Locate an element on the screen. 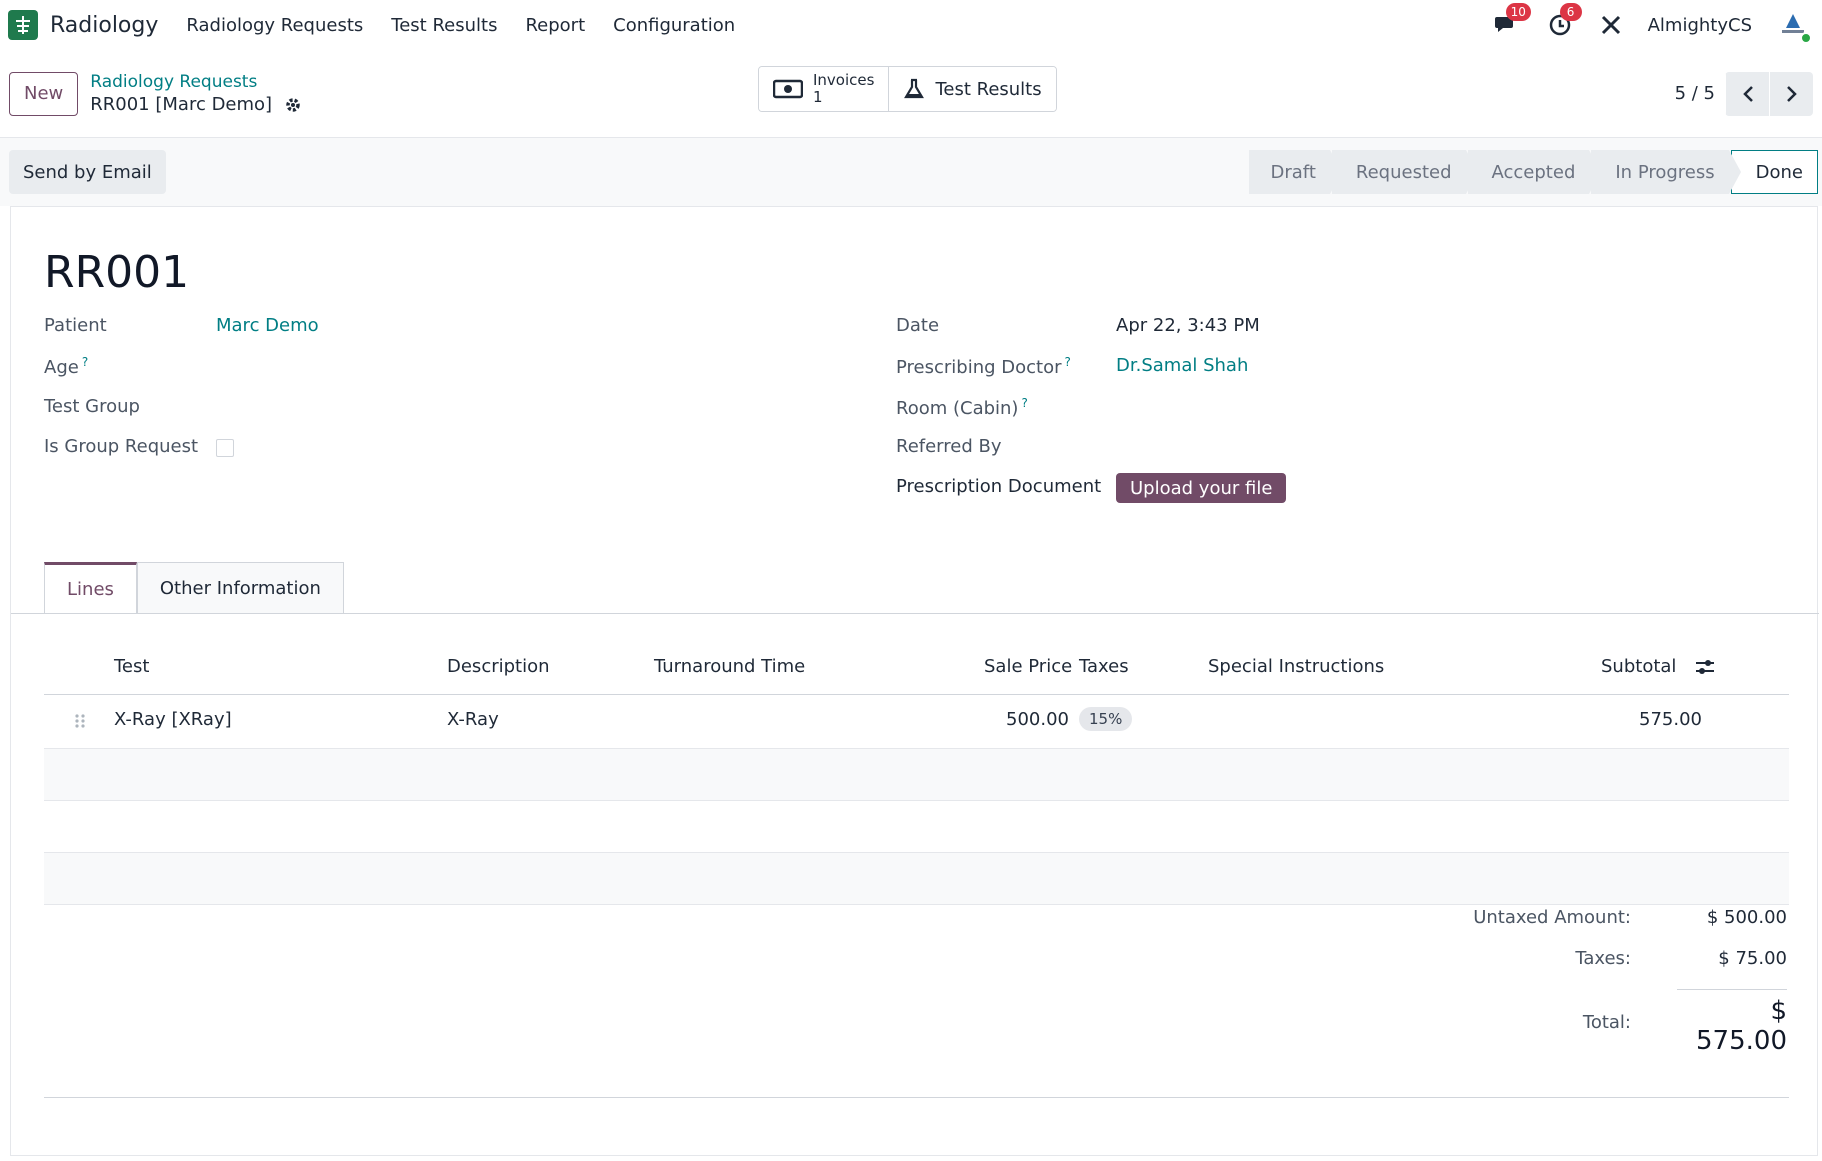 The height and width of the screenshot is (1161, 1822). messages-button: 10 is located at coordinates (1511, 21).